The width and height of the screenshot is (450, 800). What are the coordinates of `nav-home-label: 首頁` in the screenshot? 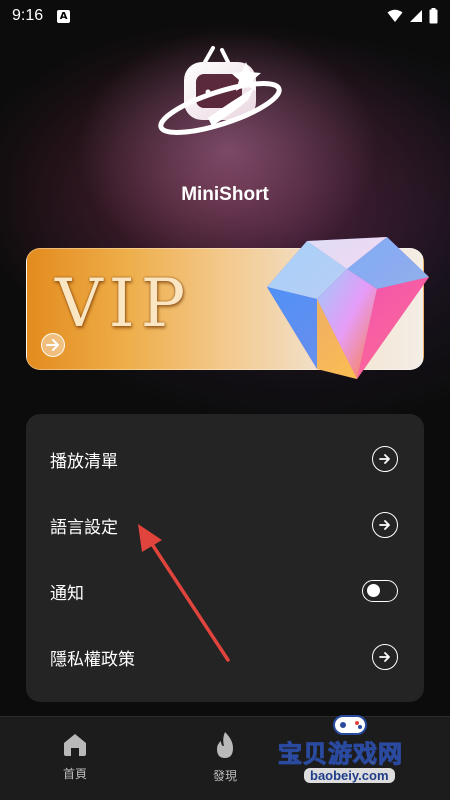 It's located at (74, 774).